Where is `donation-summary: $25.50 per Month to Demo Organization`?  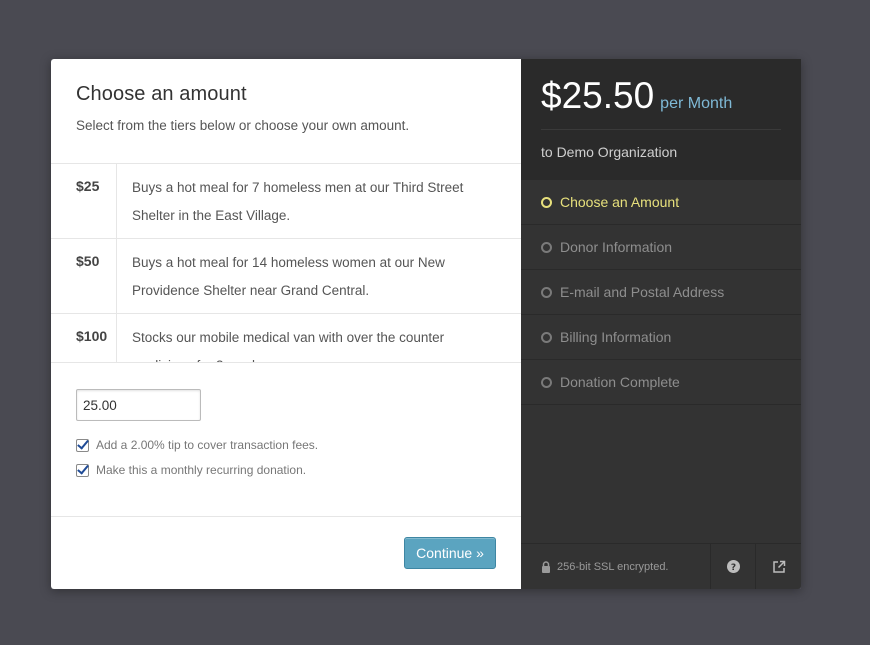
donation-summary: $25.50 per Month to Demo Organization is located at coordinates (661, 119).